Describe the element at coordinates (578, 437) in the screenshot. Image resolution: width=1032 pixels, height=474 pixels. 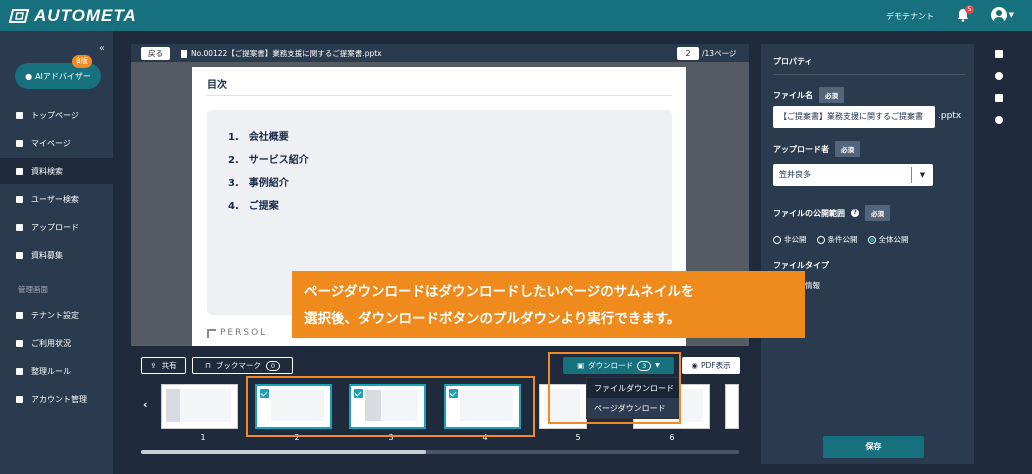
I see `thumbnail-number: 5` at that location.